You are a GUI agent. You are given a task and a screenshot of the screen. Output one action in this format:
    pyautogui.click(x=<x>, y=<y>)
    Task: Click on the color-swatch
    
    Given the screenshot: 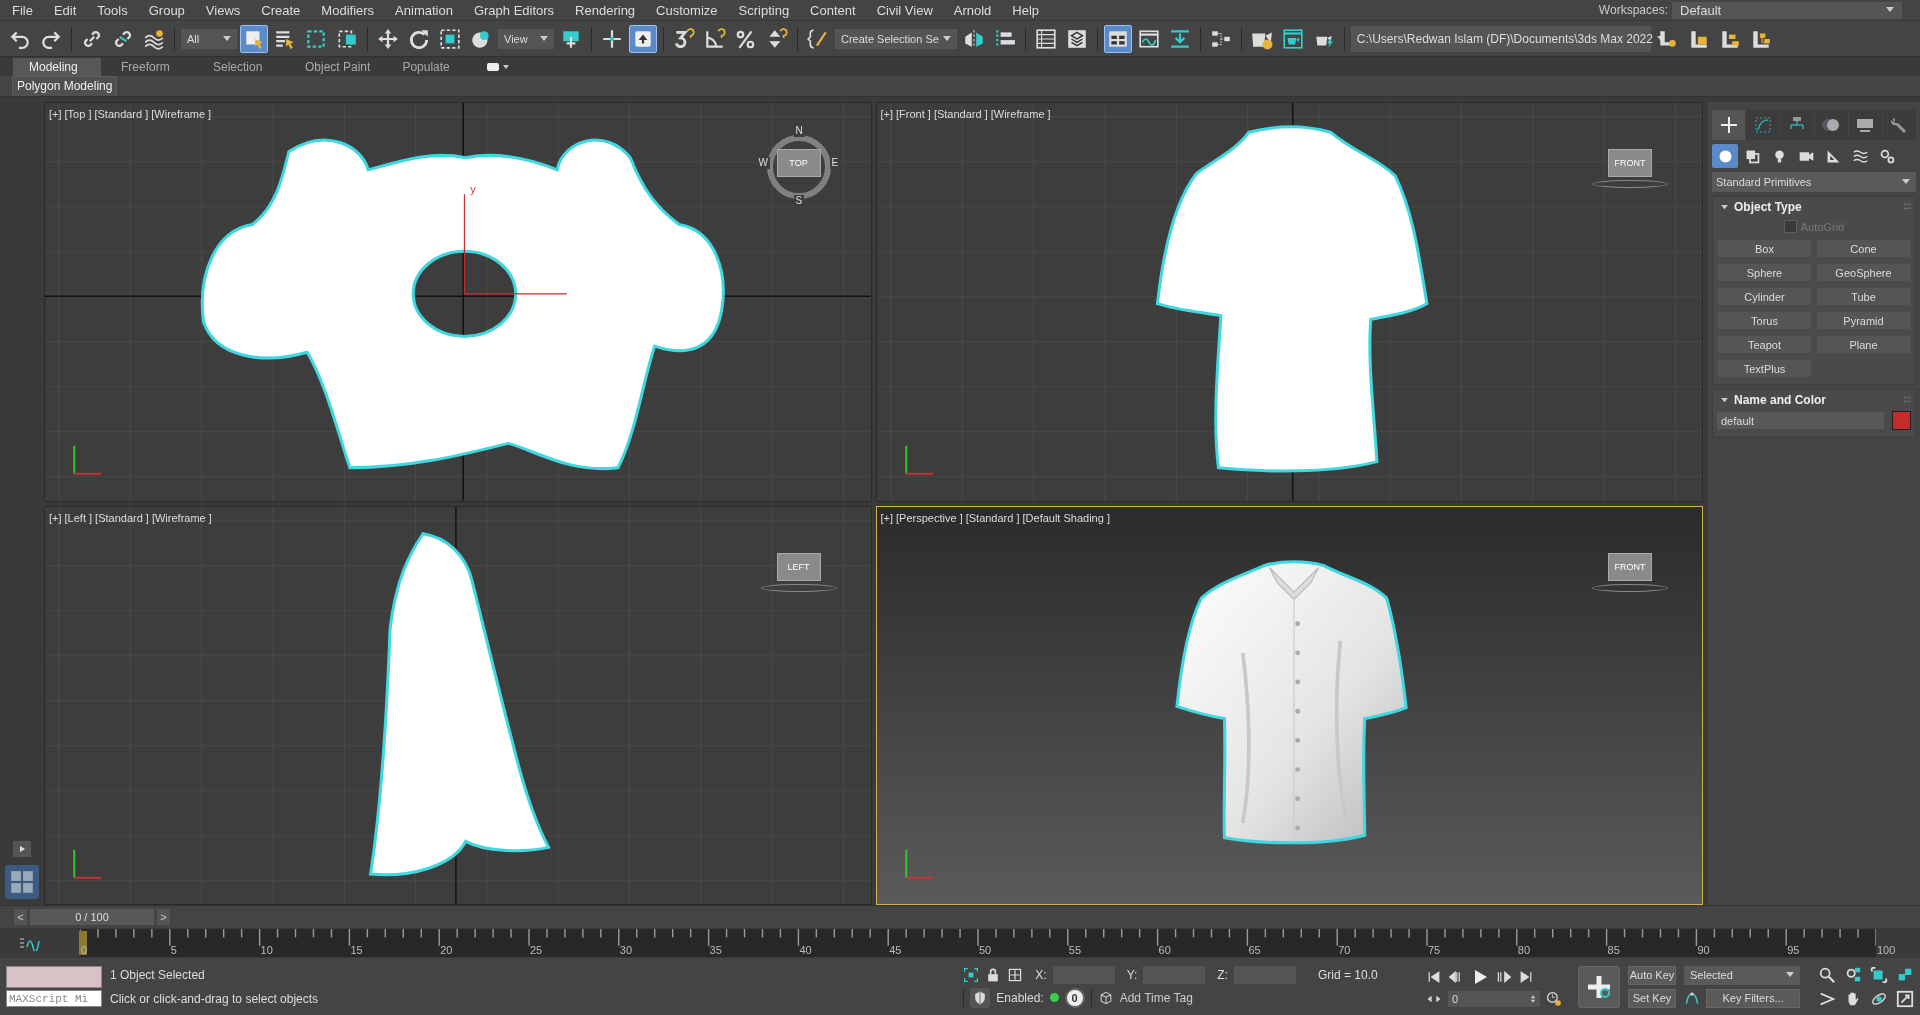 What is the action you would take?
    pyautogui.click(x=1901, y=420)
    